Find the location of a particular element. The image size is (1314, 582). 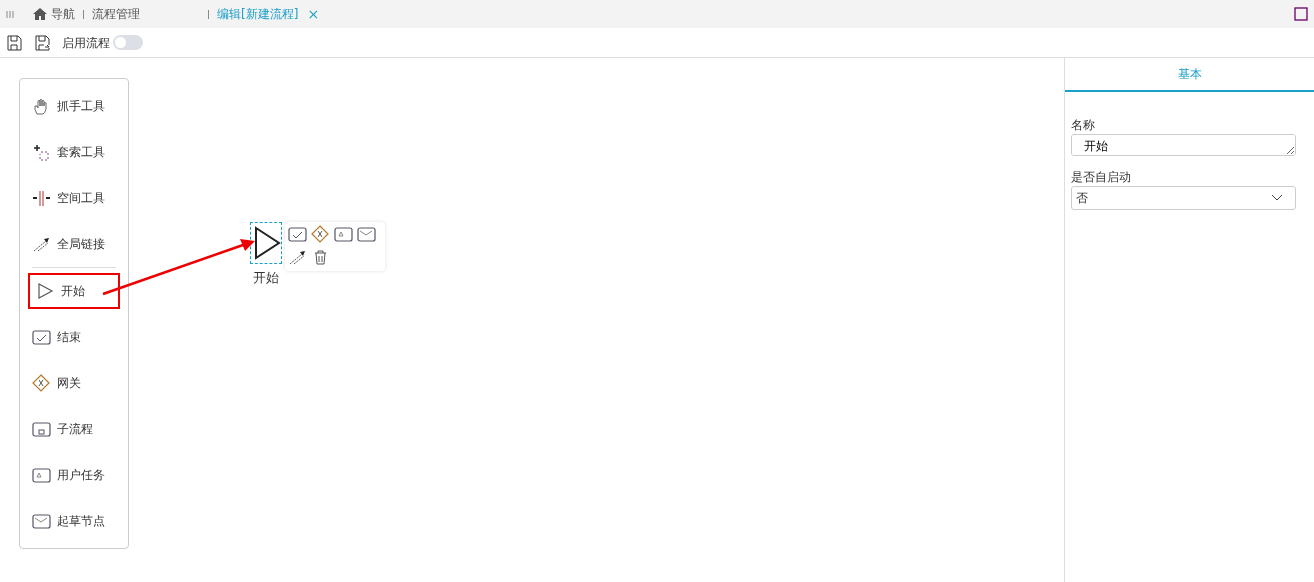

tab: 流程管理 is located at coordinates (116, 14).